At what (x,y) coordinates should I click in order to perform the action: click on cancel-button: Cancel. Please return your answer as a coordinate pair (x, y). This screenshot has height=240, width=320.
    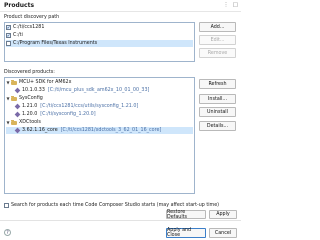
    Looking at the image, I should click on (223, 233).